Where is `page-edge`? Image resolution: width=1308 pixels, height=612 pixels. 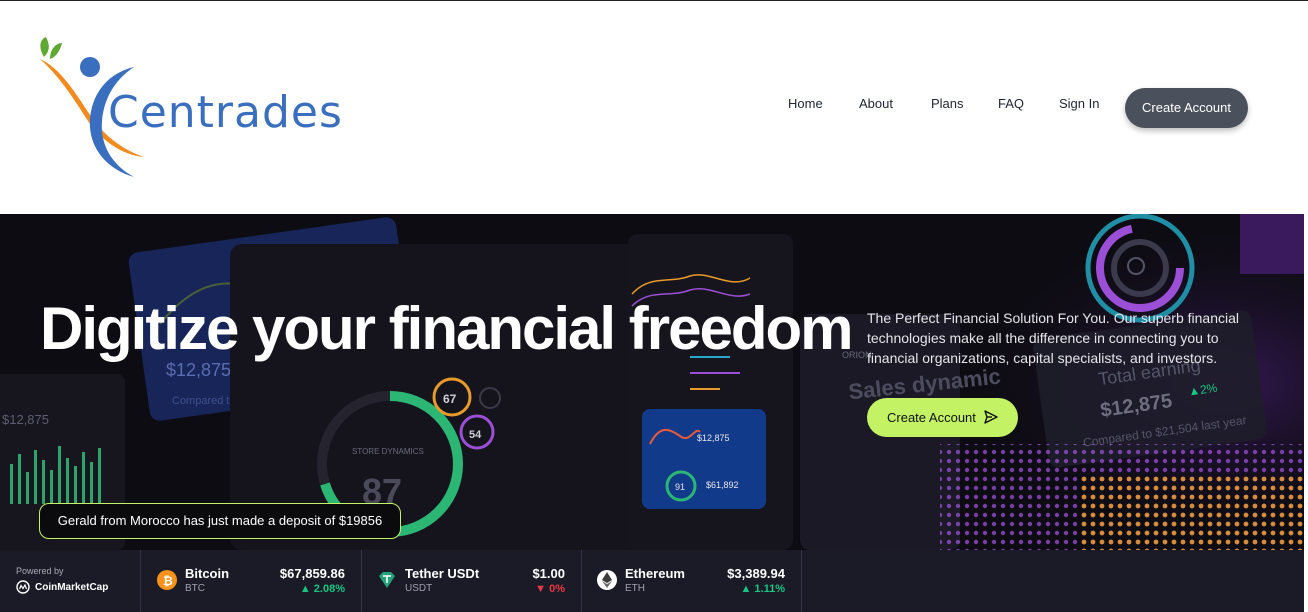
page-edge is located at coordinates (1306, 413).